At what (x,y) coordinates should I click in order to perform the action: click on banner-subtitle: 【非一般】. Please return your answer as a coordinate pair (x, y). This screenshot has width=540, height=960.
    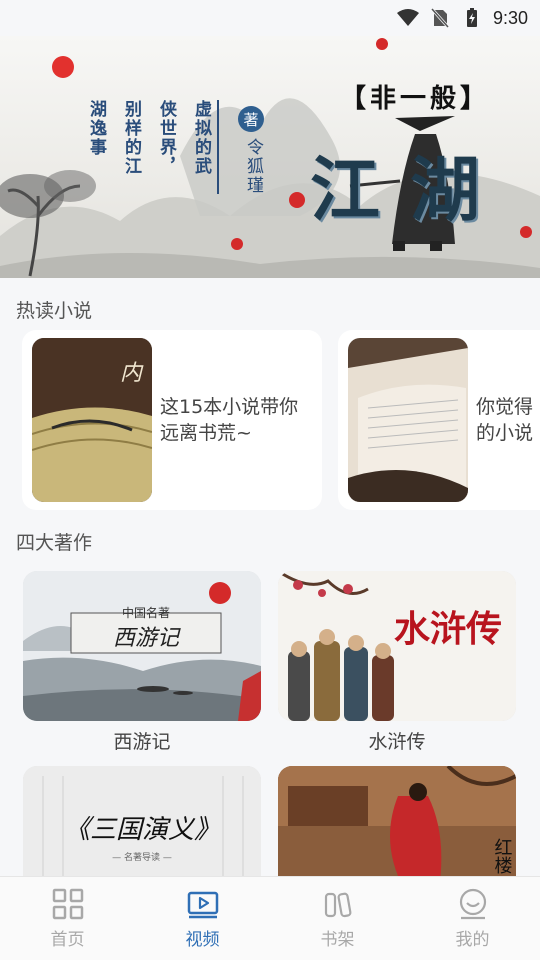
    Looking at the image, I should click on (415, 99).